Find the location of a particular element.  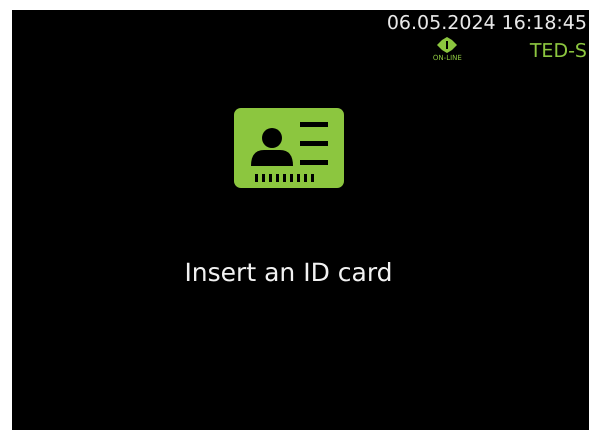

id-card-icon is located at coordinates (289, 148).